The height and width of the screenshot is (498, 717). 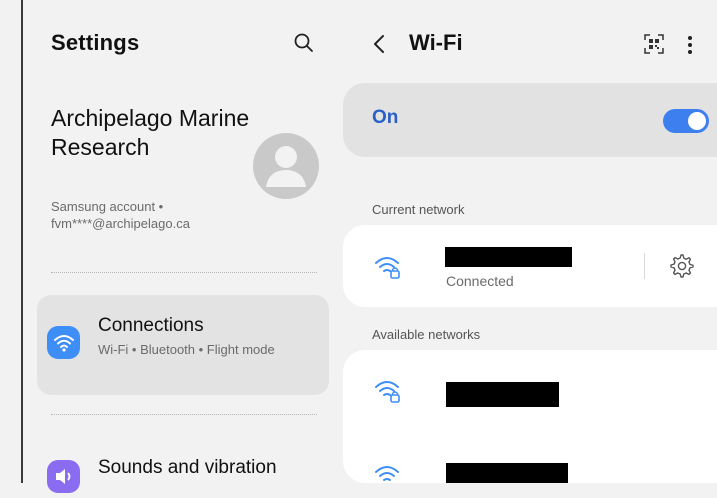 I want to click on more-options-icon, so click(x=690, y=45).